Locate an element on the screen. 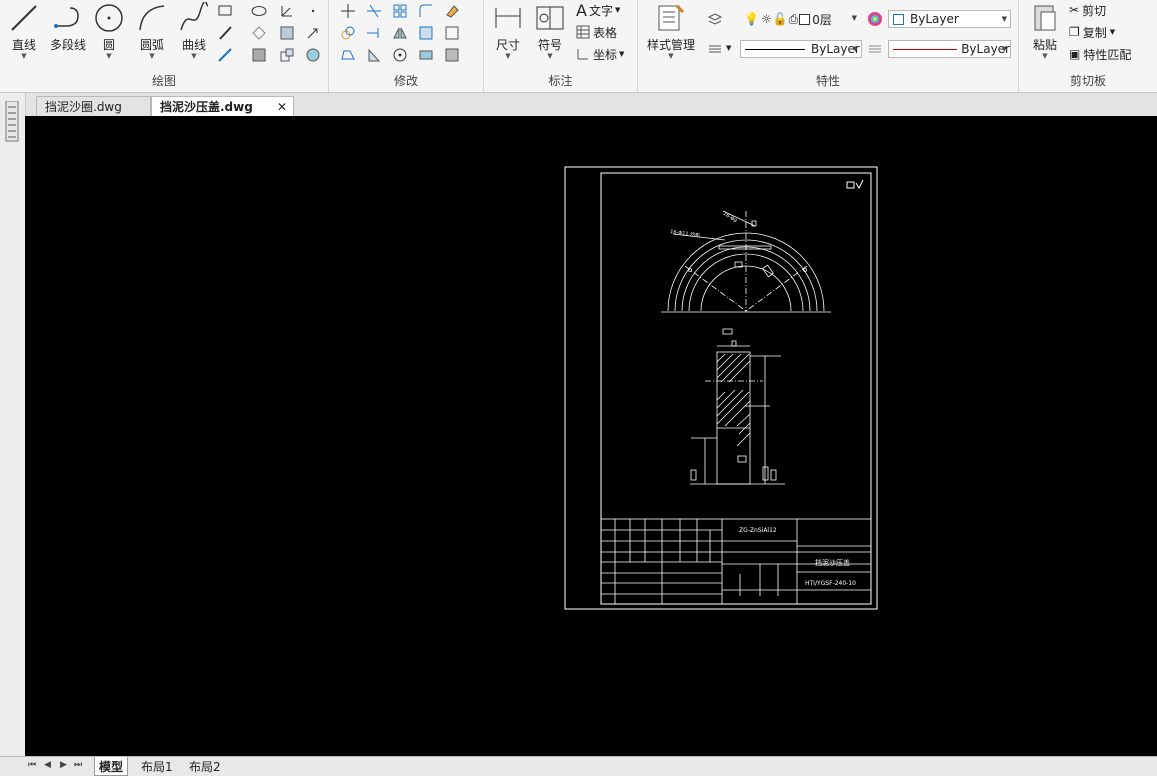 The height and width of the screenshot is (776, 1157). boundary-button is located at coordinates (259, 55).